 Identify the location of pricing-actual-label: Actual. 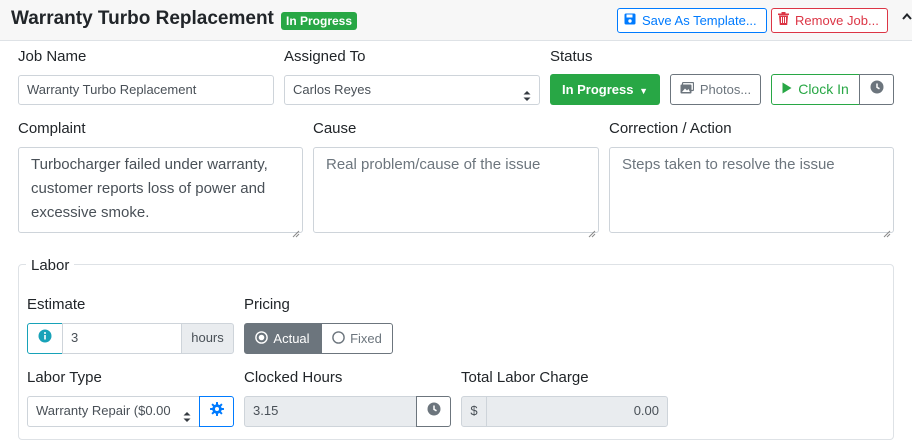
(291, 338).